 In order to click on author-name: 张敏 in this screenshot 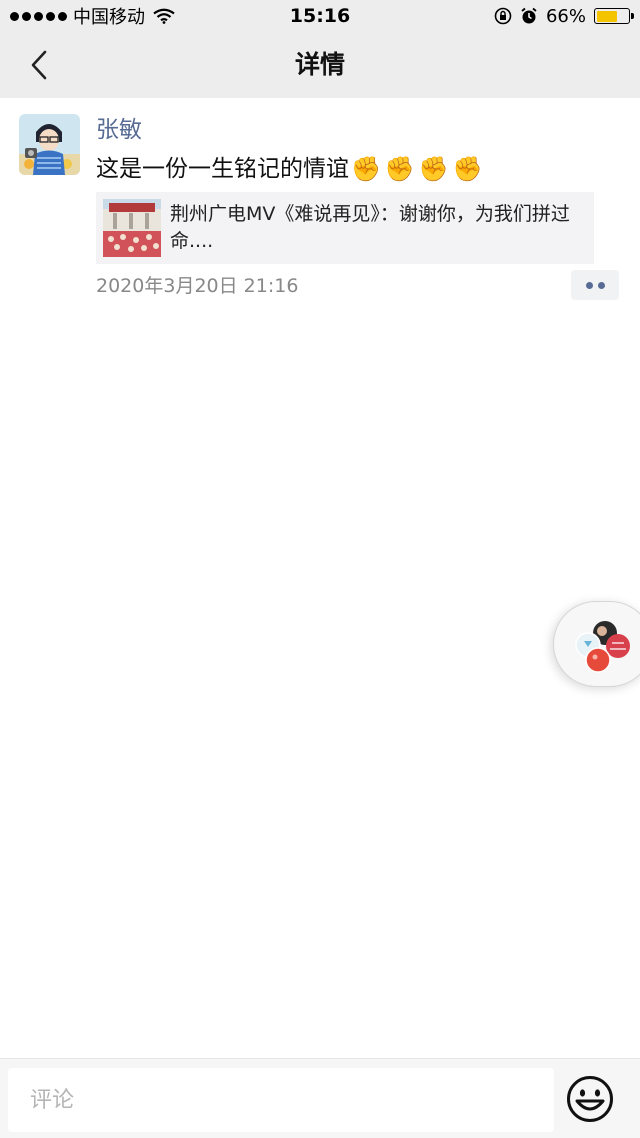, I will do `click(119, 130)`.